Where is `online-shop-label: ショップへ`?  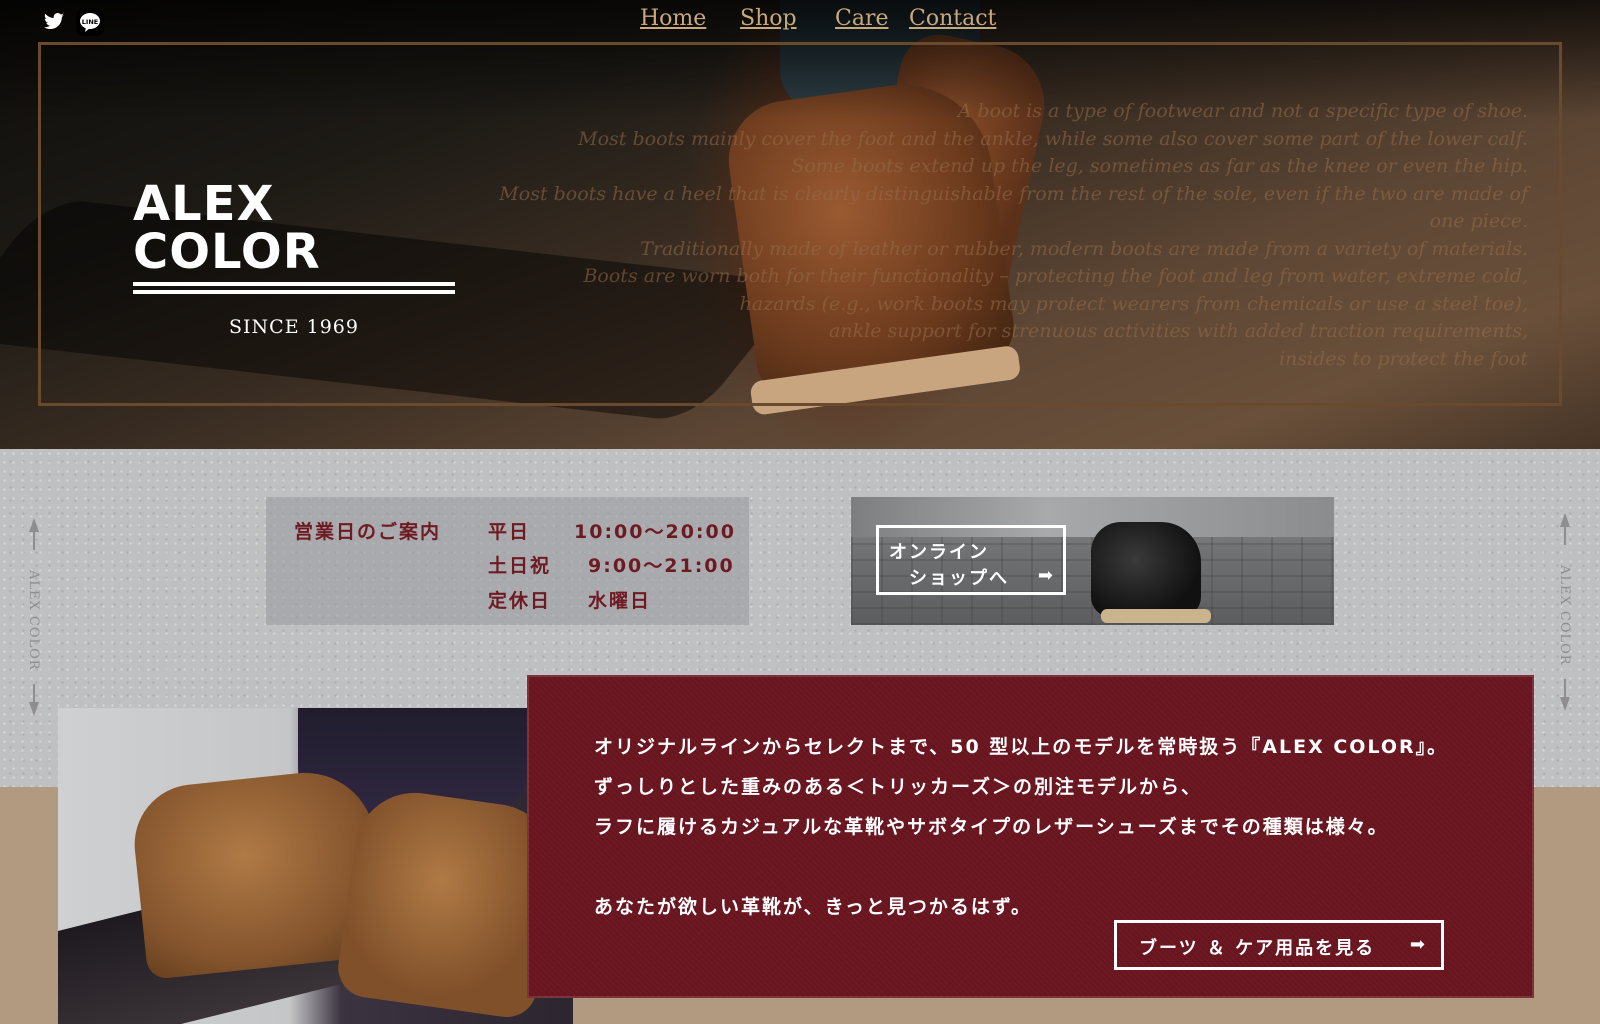 online-shop-label: ショップへ is located at coordinates (959, 578).